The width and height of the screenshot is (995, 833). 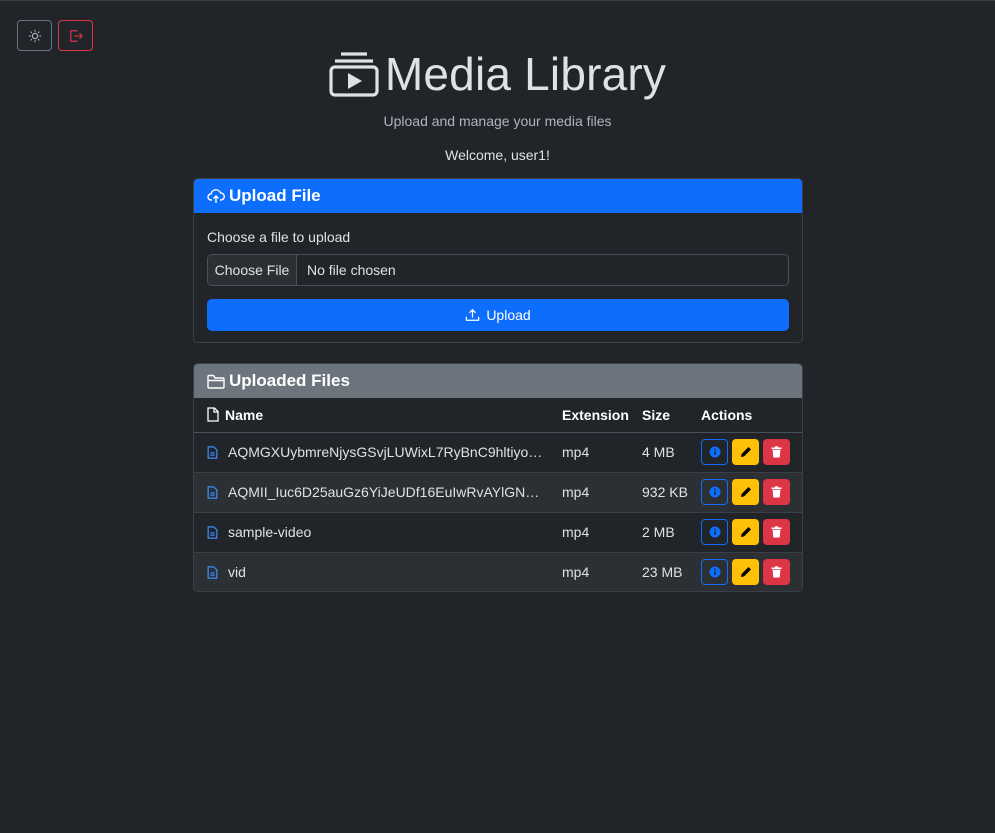 I want to click on upload-button: Upload, so click(x=498, y=315).